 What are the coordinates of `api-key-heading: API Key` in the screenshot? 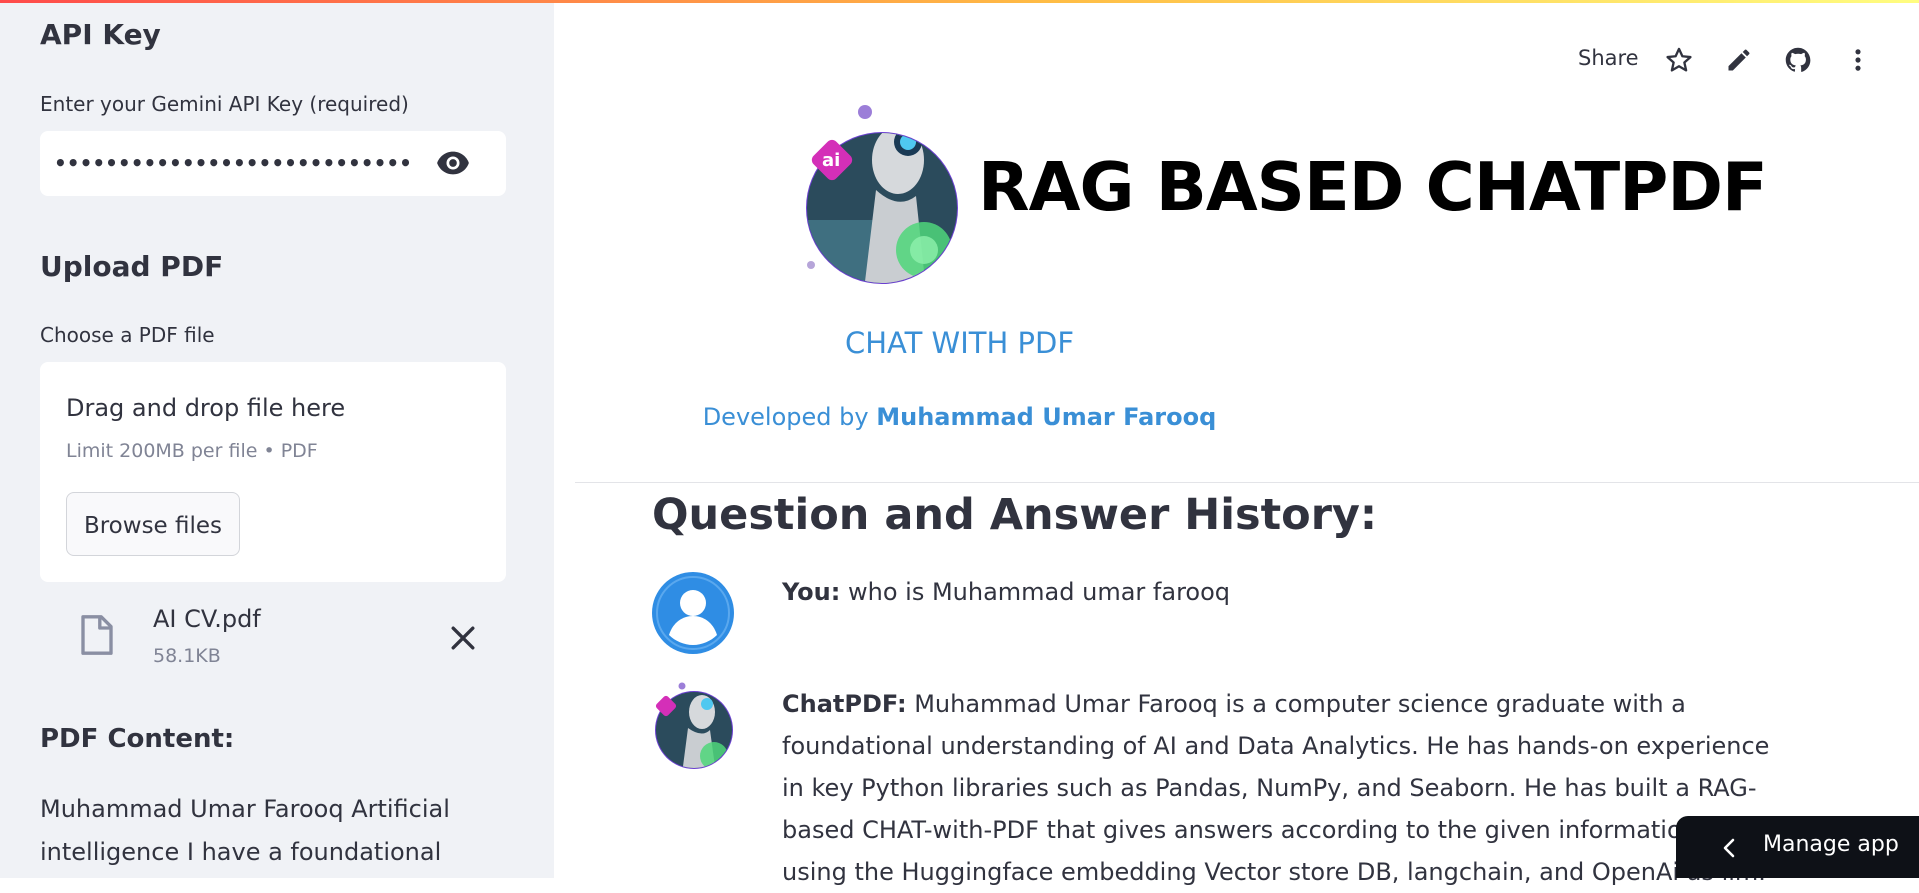 It's located at (100, 34).